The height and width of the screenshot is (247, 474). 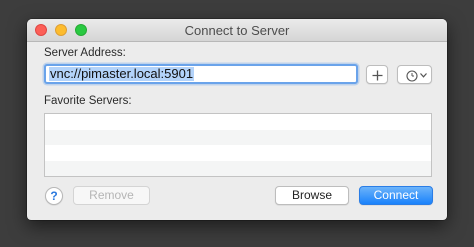 I want to click on help-button: ?, so click(x=54, y=196).